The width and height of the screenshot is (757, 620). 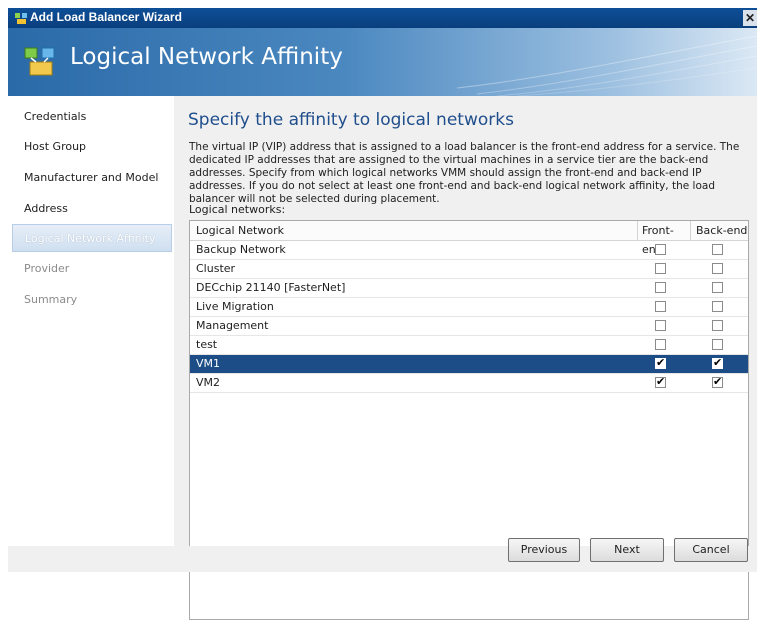 What do you see at coordinates (469, 345) in the screenshot?
I see `table-row: test` at bounding box center [469, 345].